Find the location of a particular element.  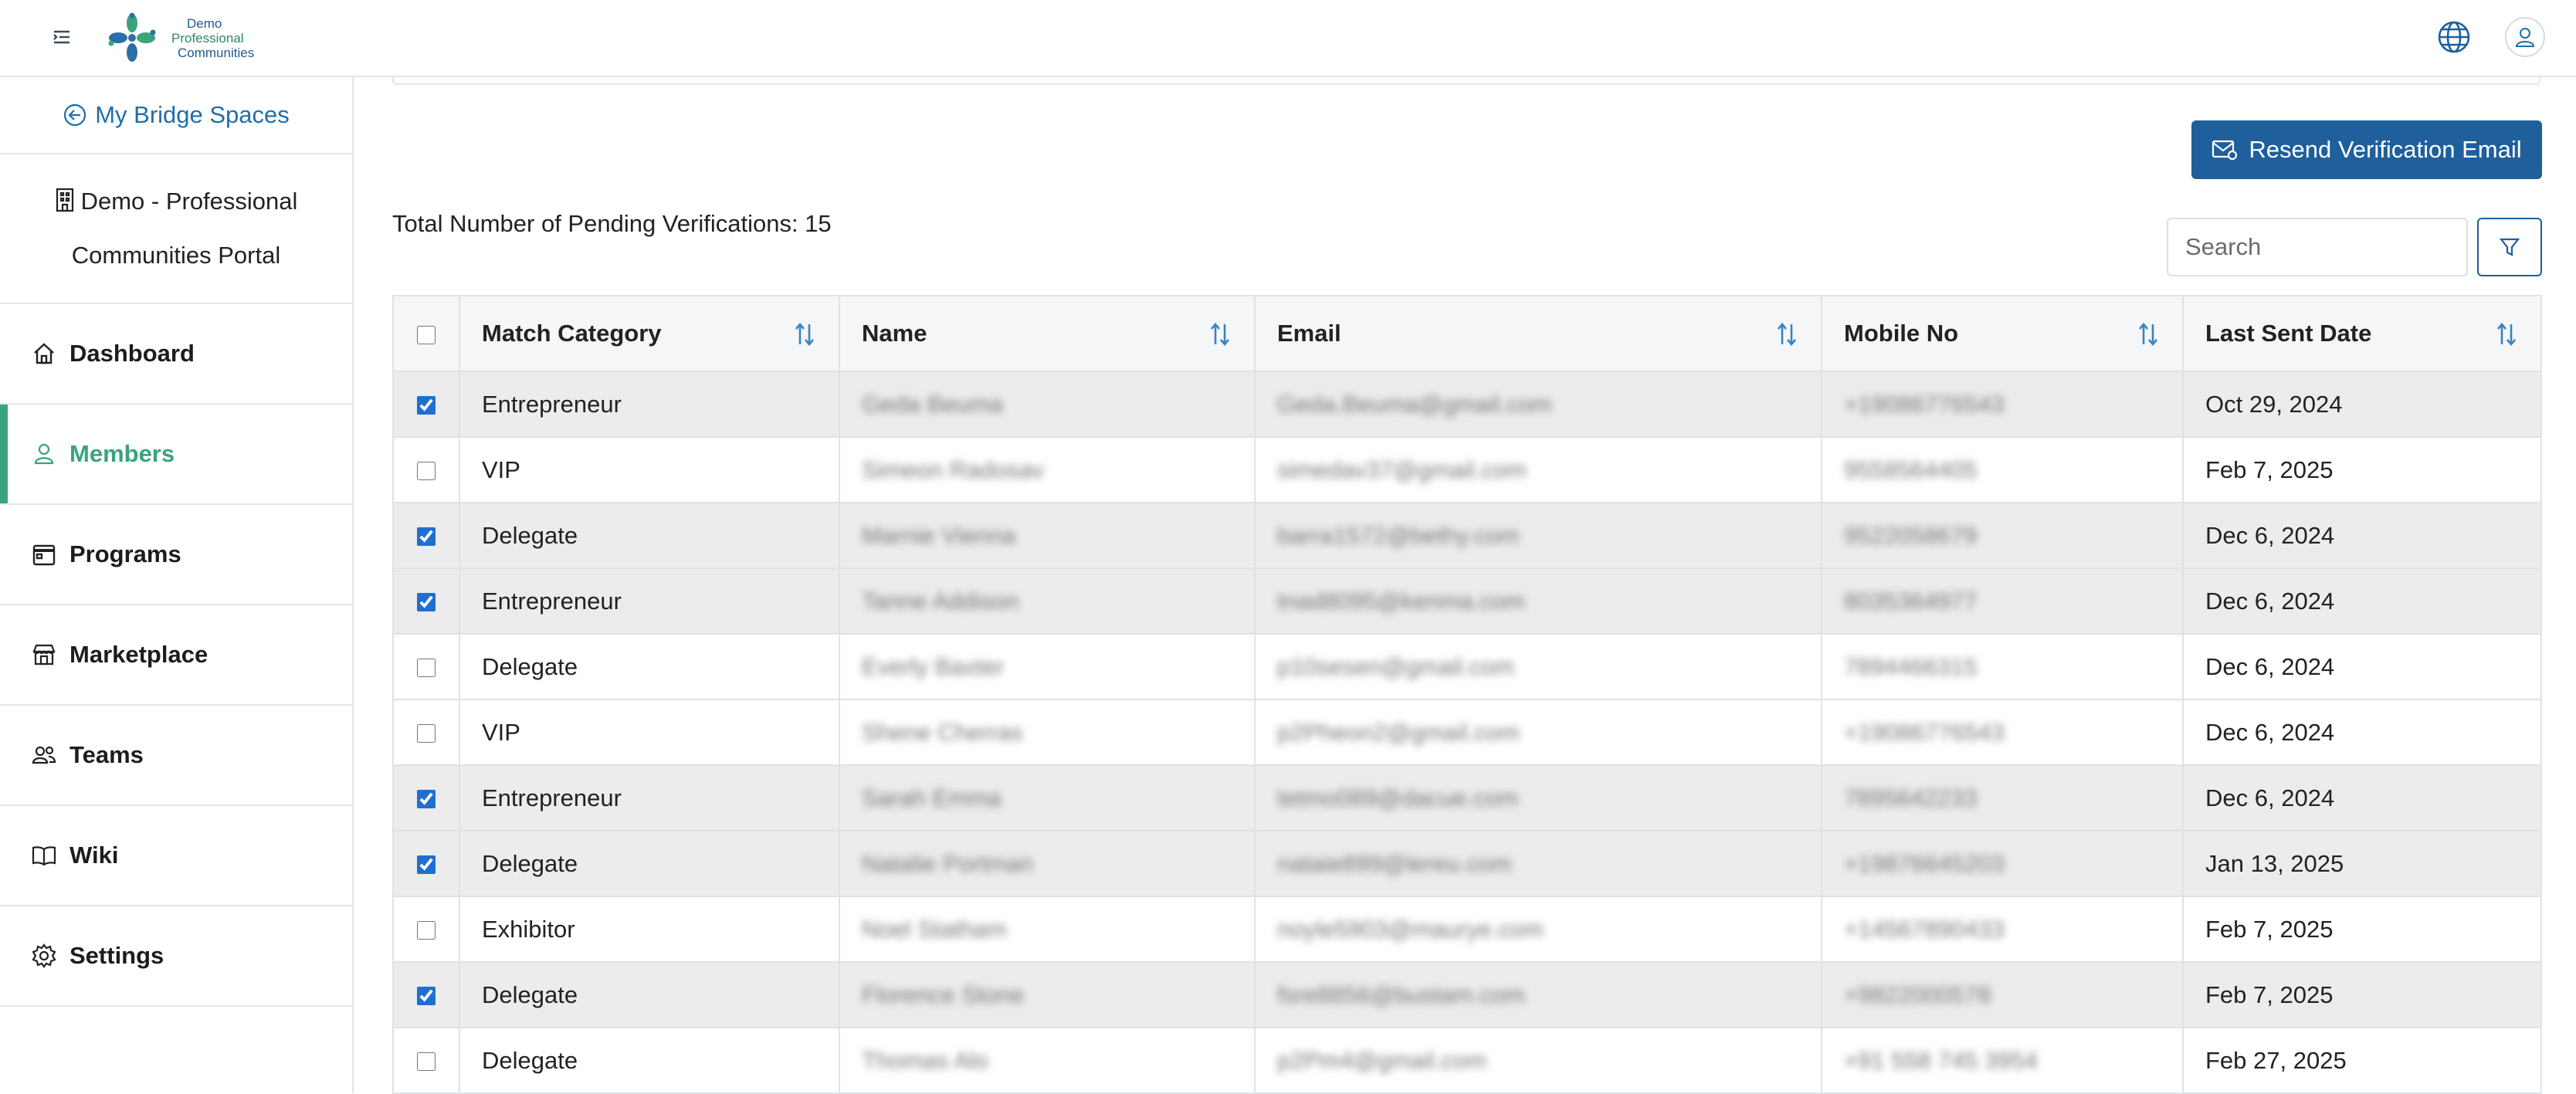

cell-name-text: Tanne Addison is located at coordinates (940, 601).